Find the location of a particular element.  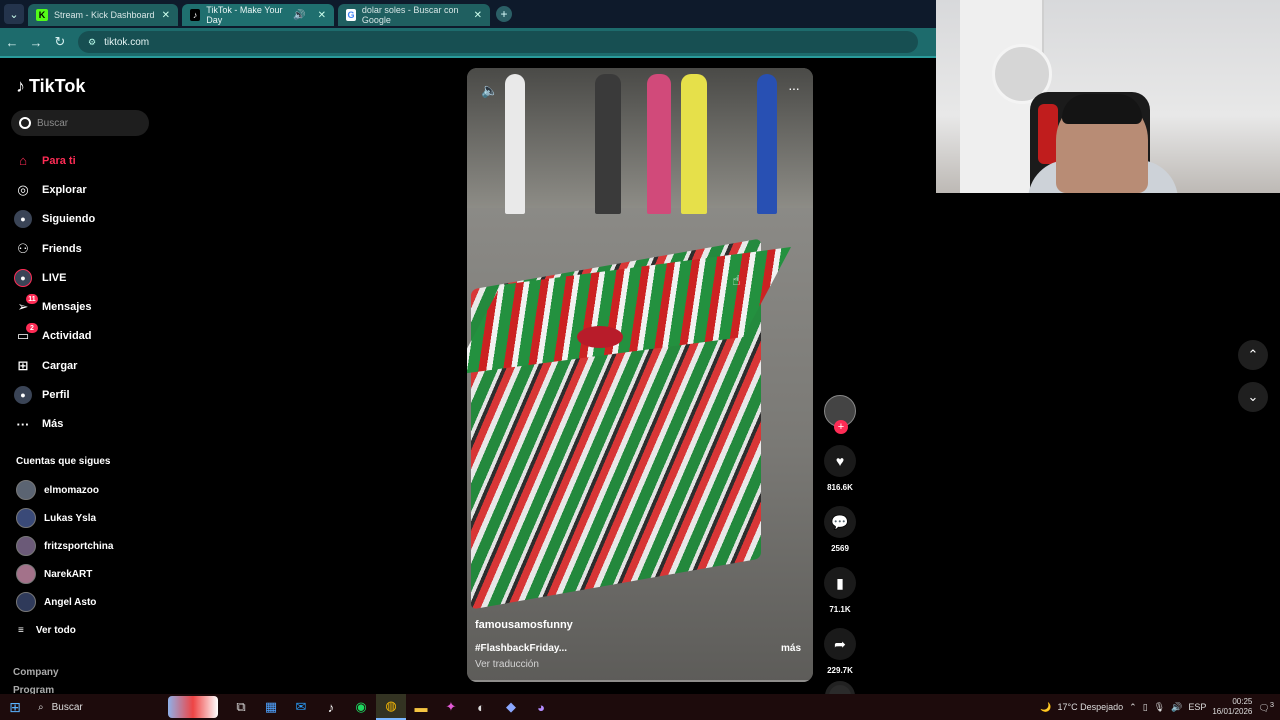

file-explorer-icon: ▬ is located at coordinates (421, 707).